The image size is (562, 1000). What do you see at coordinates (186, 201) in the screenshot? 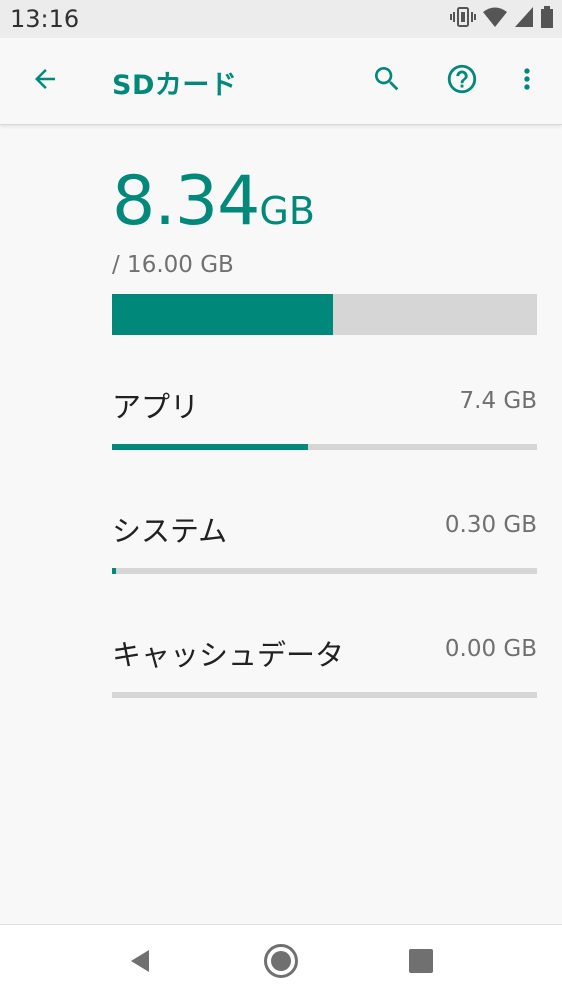
I see `used-value: 8.34` at bounding box center [186, 201].